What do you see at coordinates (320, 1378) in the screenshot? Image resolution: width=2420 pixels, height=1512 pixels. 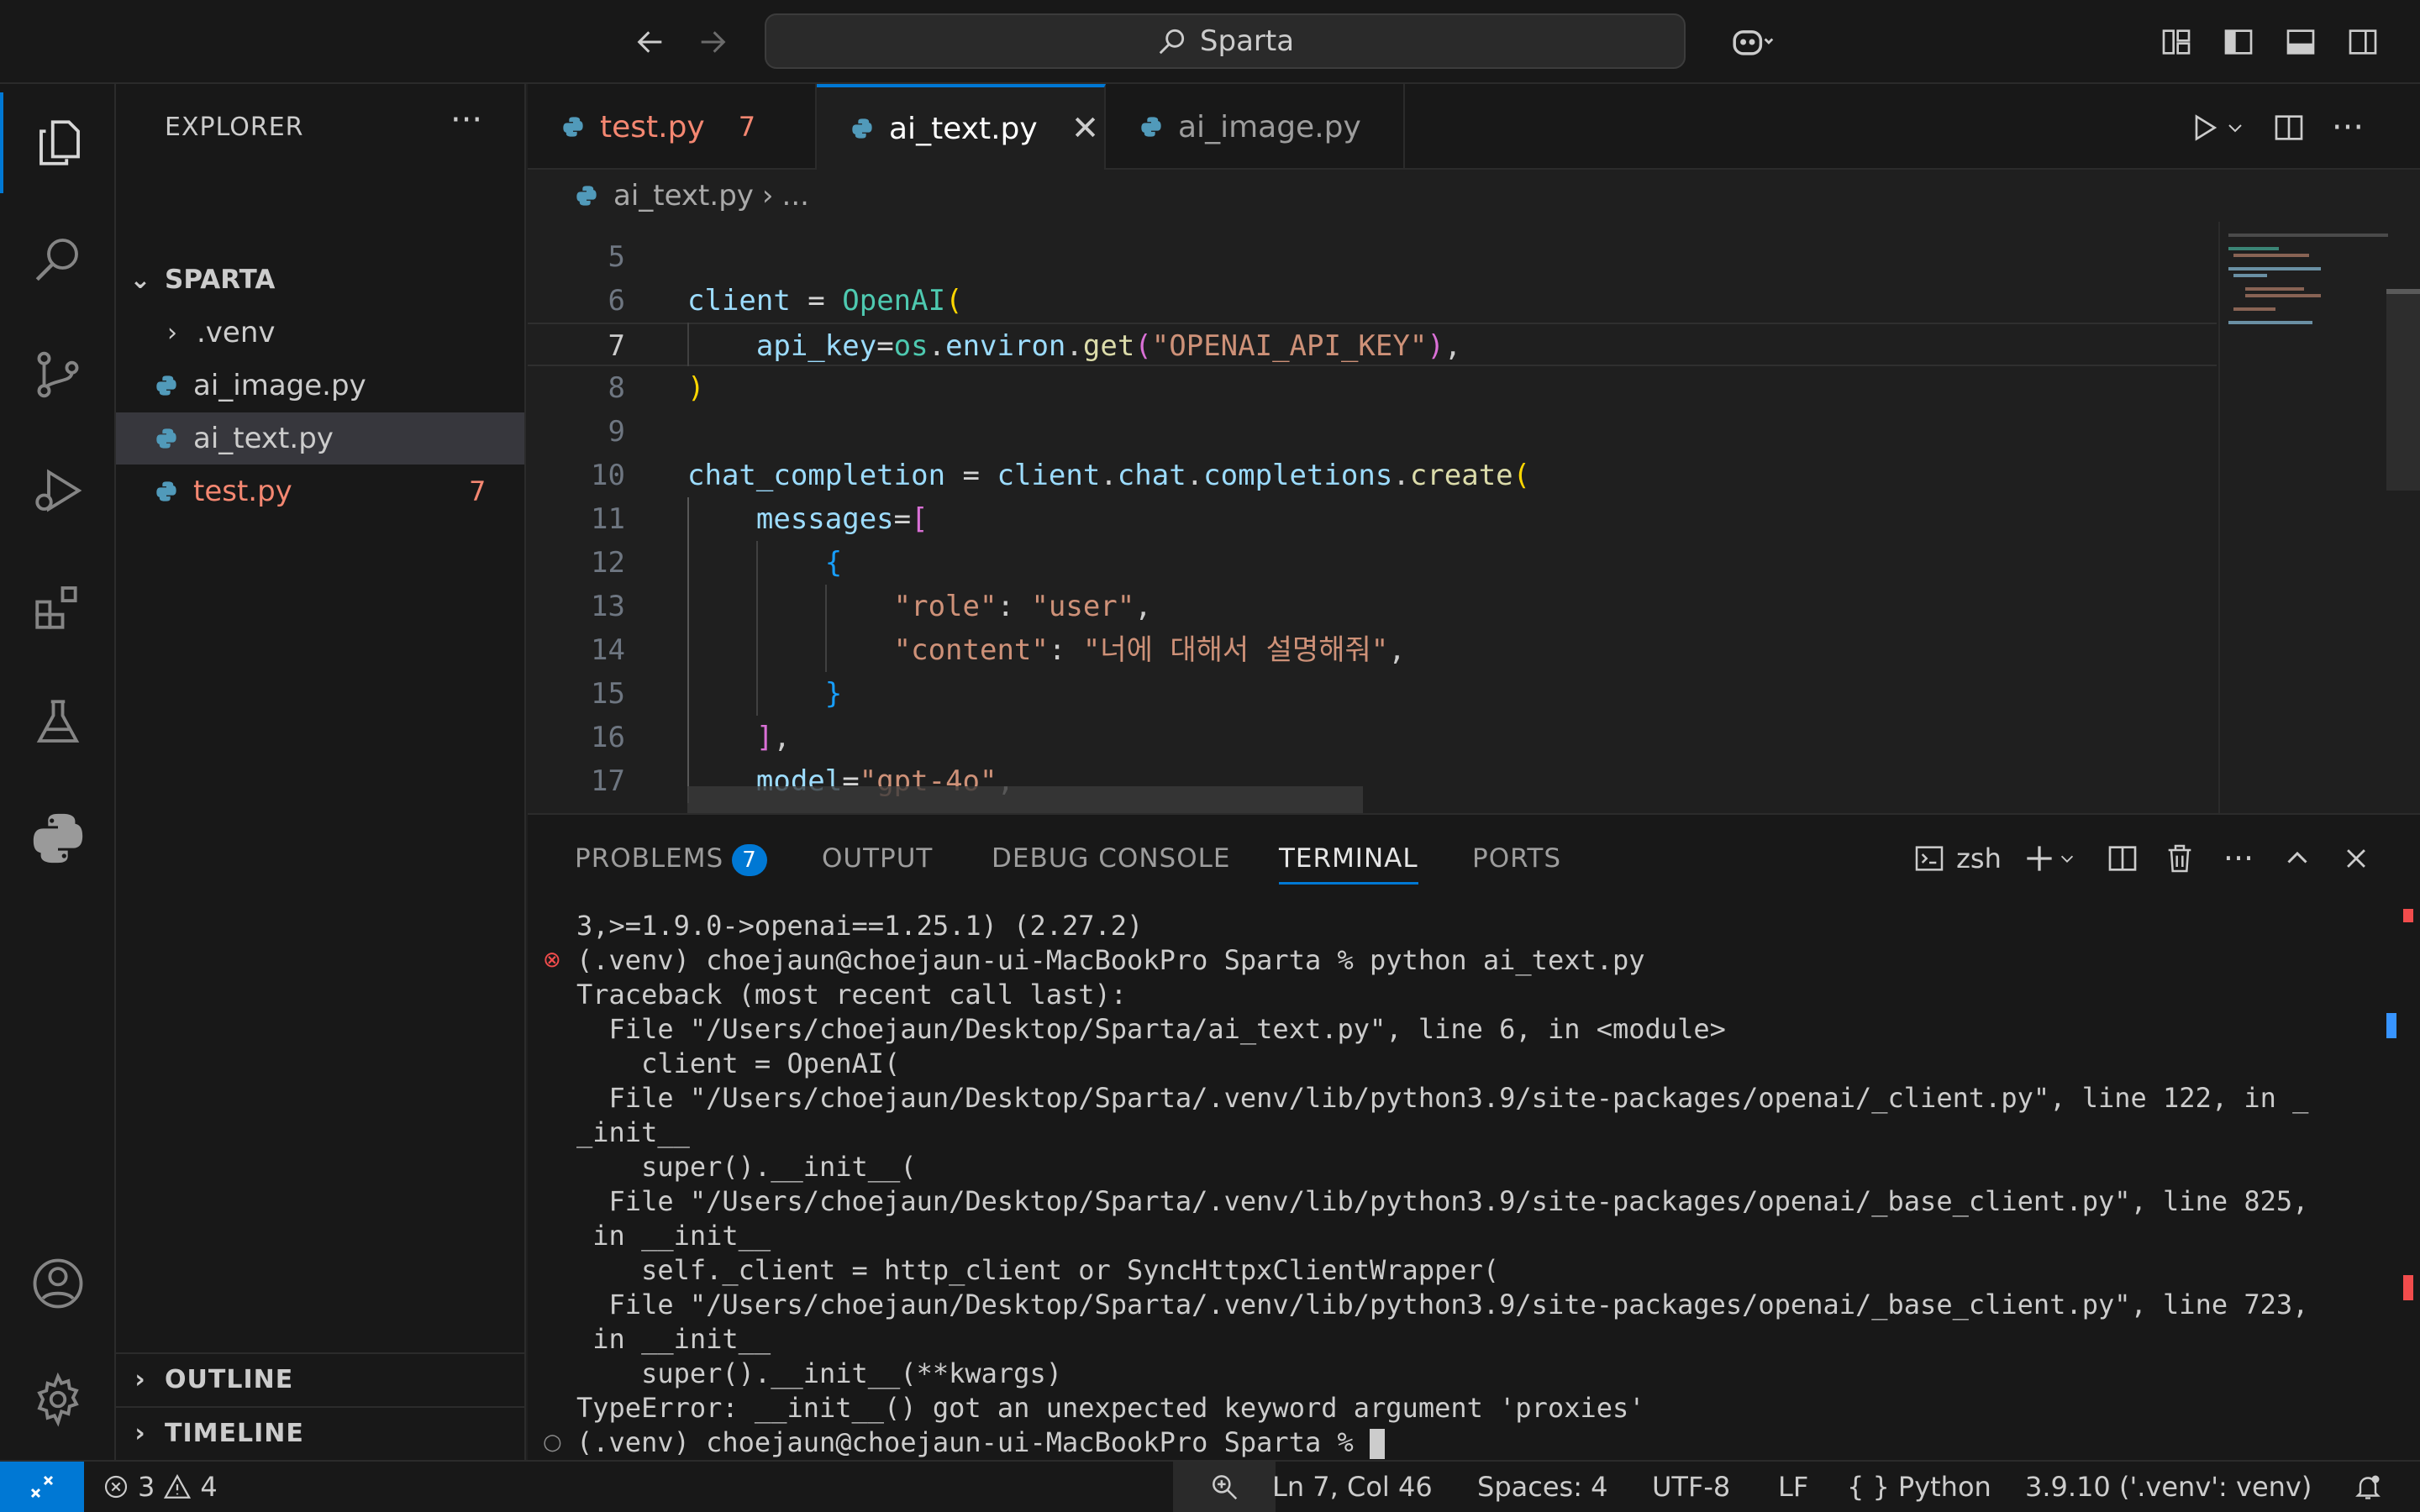 I see `outline-section: › OUTLINE` at bounding box center [320, 1378].